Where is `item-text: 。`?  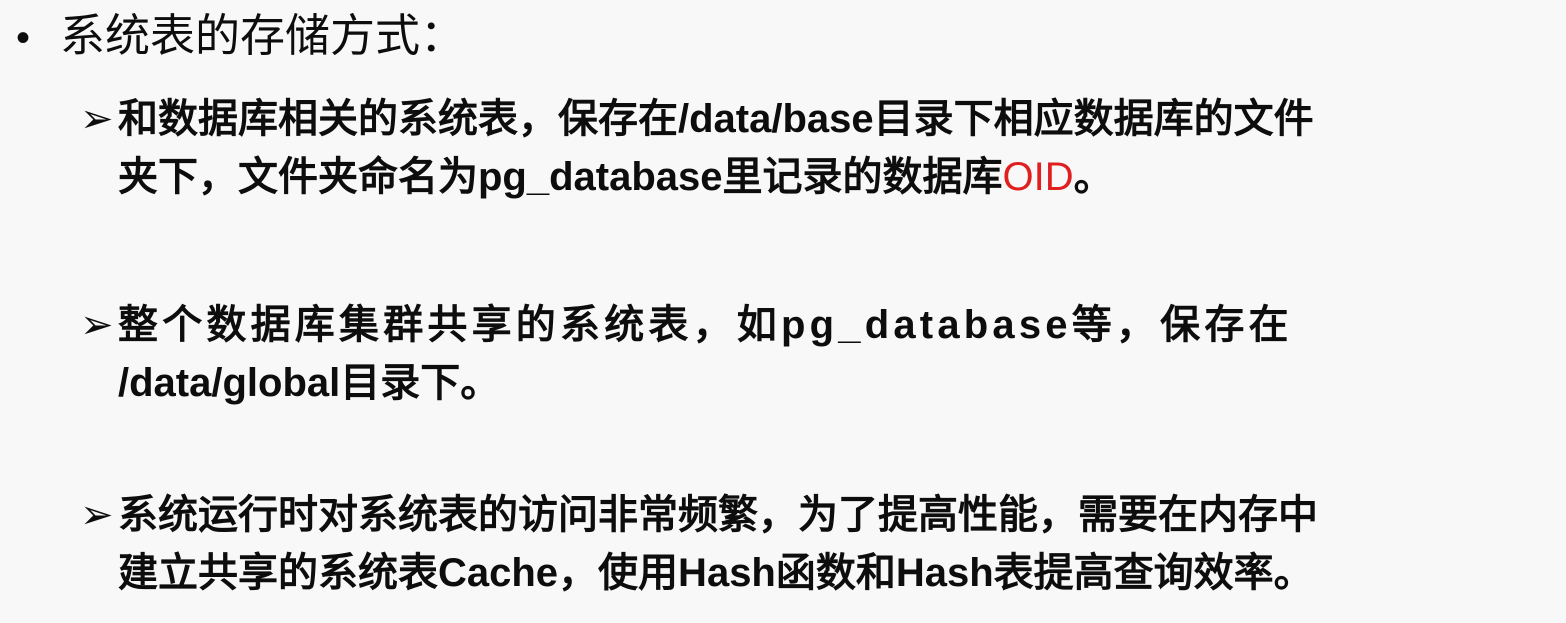
item-text: 。 is located at coordinates (1093, 177).